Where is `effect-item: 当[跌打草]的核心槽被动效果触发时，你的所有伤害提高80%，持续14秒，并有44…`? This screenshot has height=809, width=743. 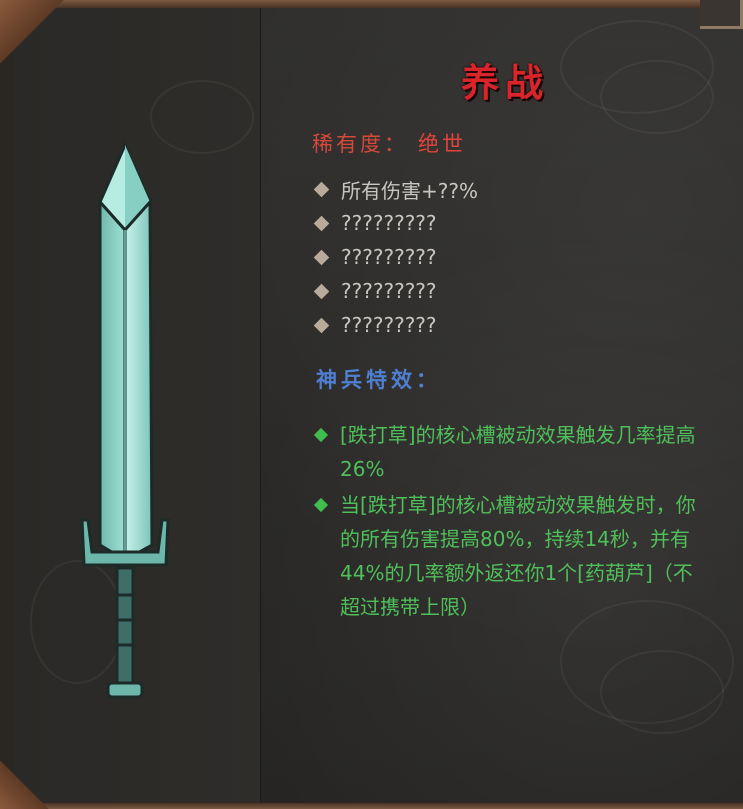
effect-item: 当[跌打草]的核心槽被动效果触发时，你的所有伤害提高80%，持续14秒，并有44… is located at coordinates (510, 556).